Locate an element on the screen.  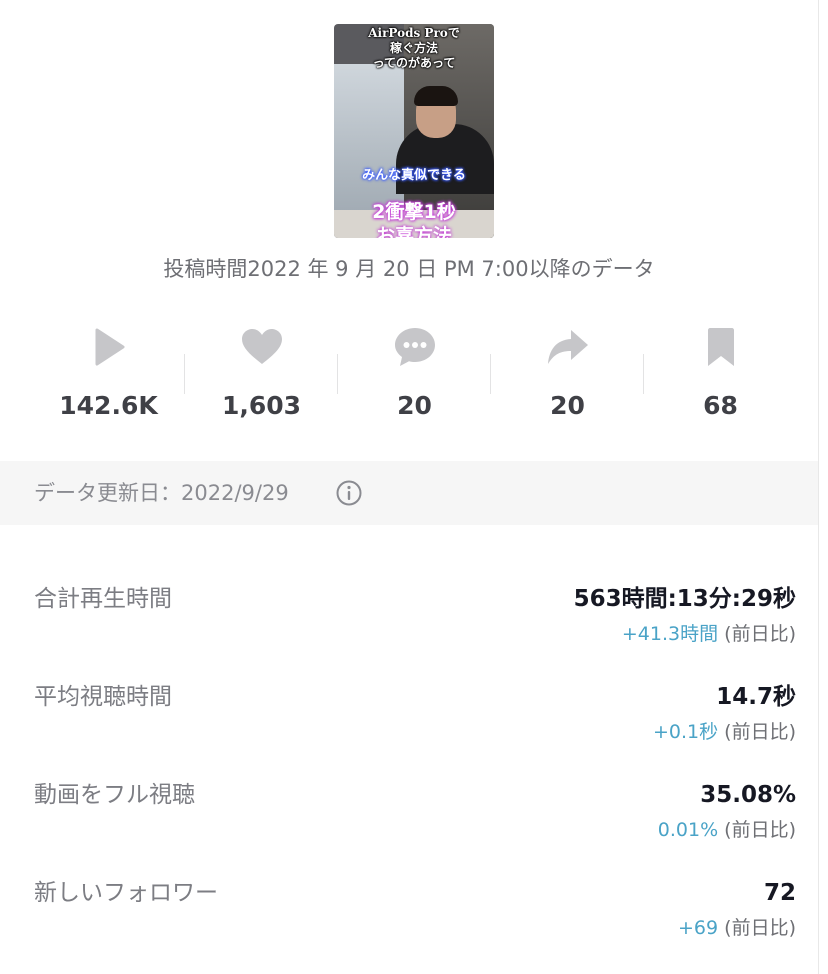
data-update-label: データ更新日：2022/9/29 is located at coordinates (161, 493).